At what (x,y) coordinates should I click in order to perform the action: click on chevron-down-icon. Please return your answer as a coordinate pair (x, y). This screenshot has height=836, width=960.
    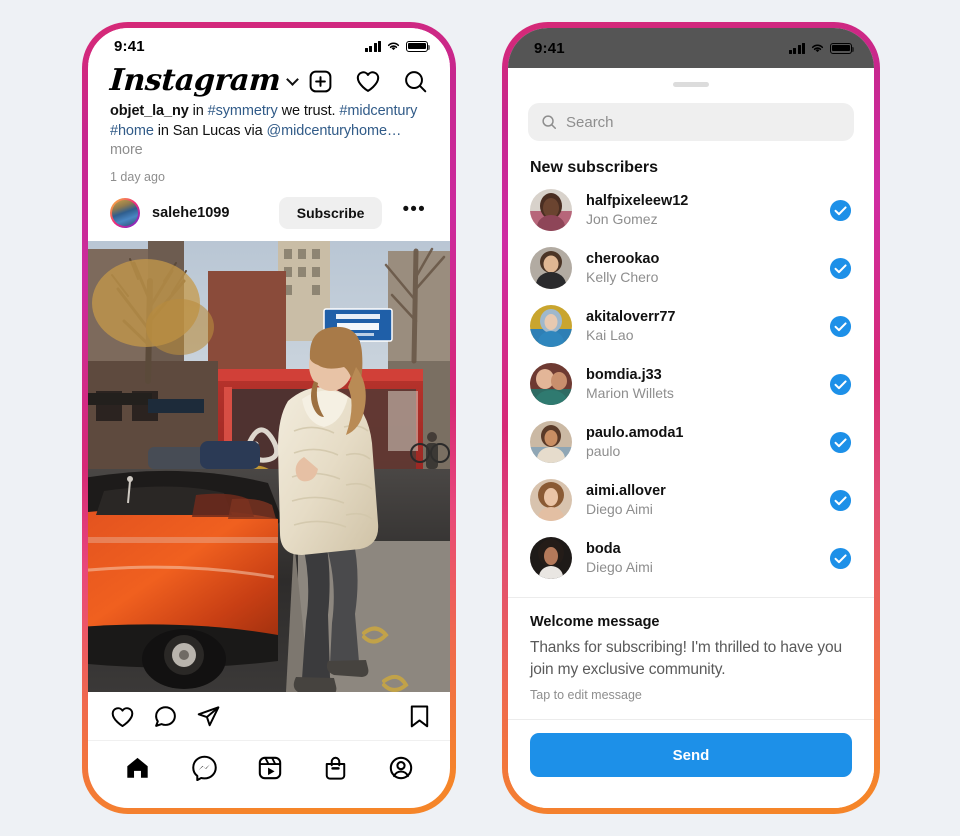
    Looking at the image, I should click on (293, 79).